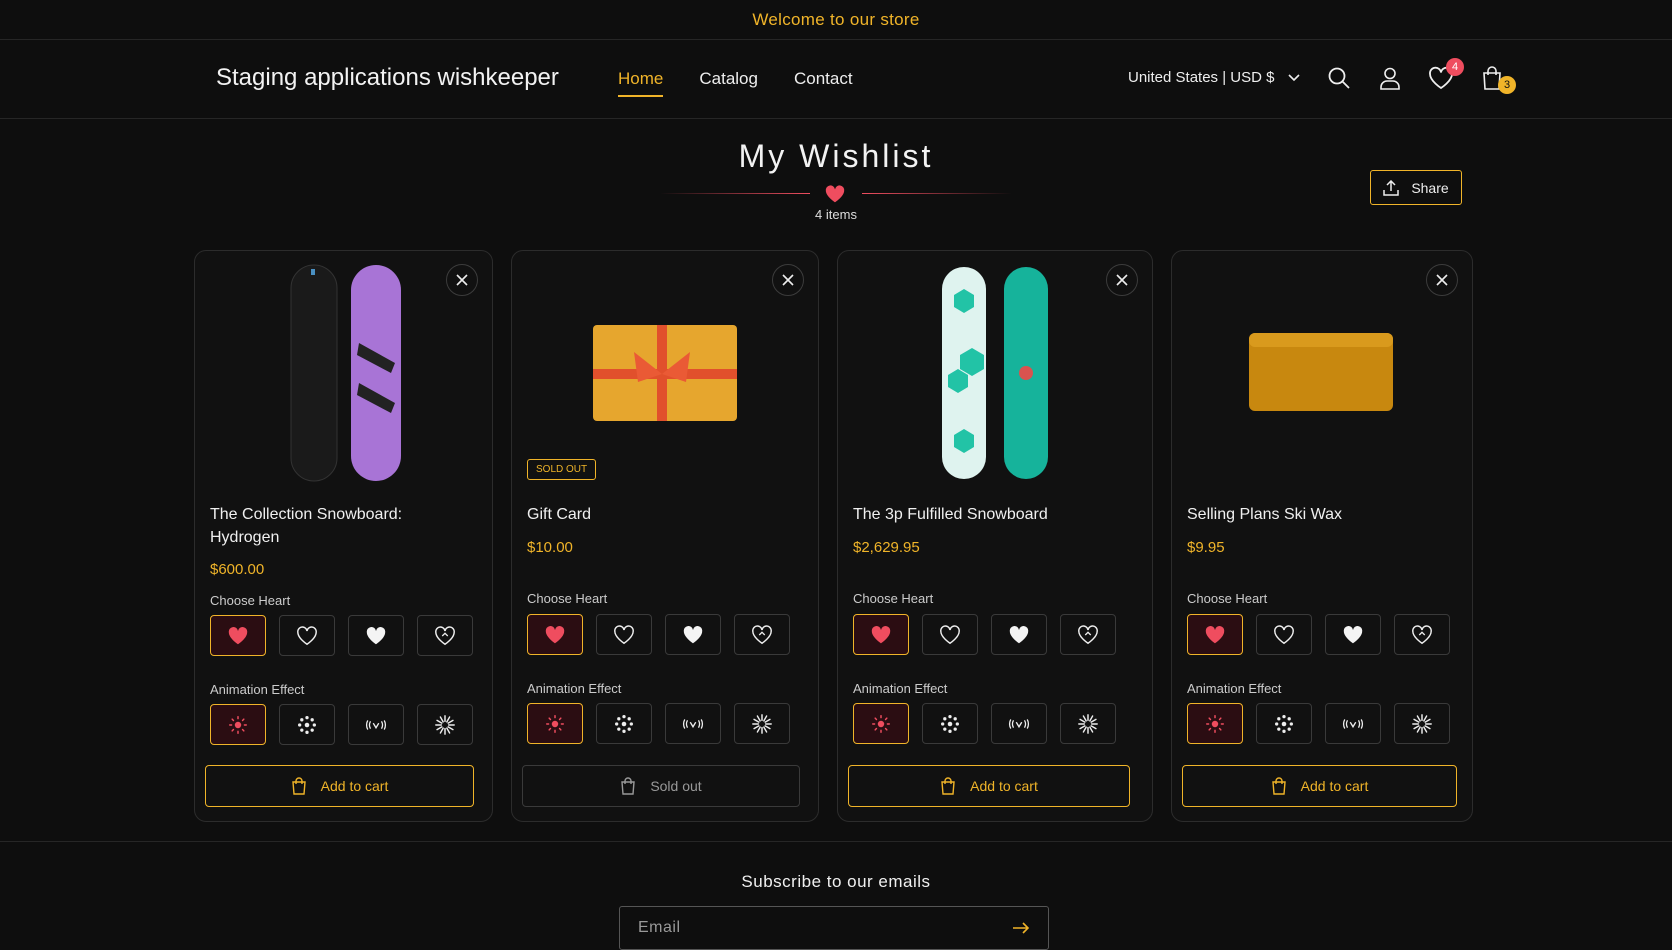 Image resolution: width=1672 pixels, height=950 pixels. I want to click on nav-home: Home, so click(641, 83).